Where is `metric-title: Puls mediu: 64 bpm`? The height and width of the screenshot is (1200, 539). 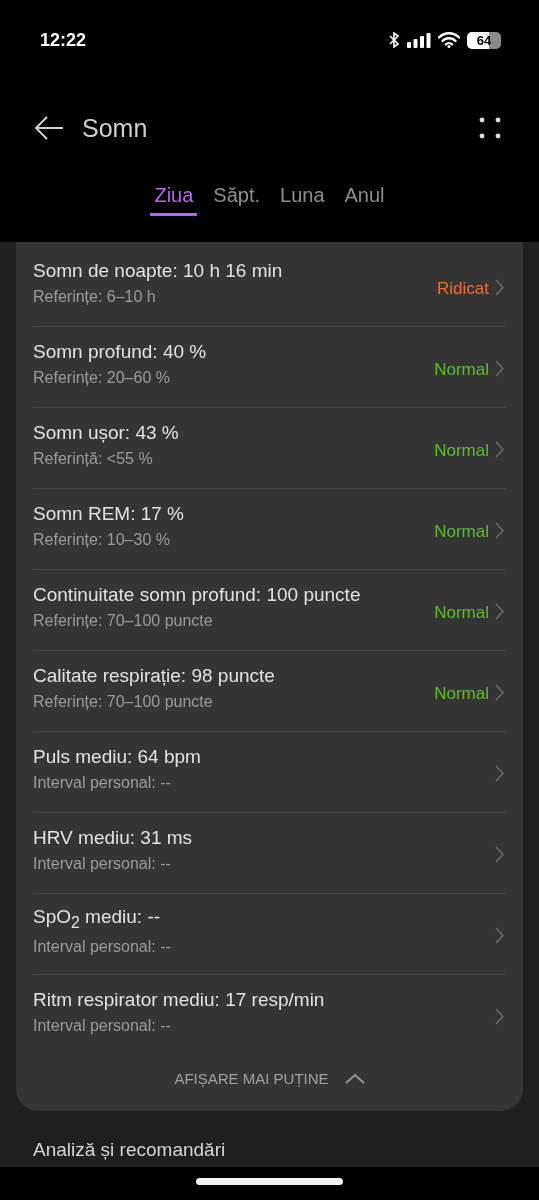
metric-title: Puls mediu: 64 bpm is located at coordinates (117, 757).